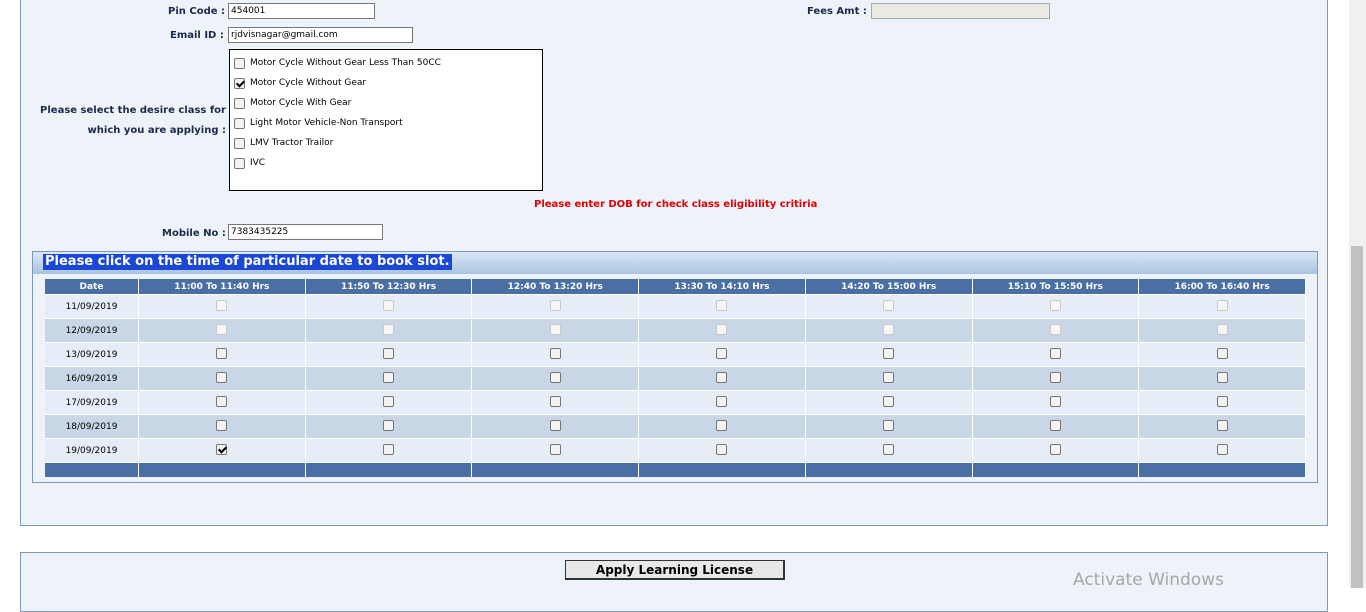  I want to click on vertical-scrollbar, so click(1357, 294).